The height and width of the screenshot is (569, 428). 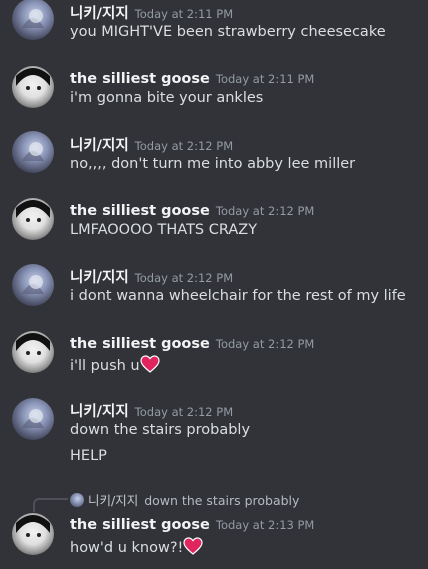 I want to click on reply-text: down the stairs probably, so click(x=221, y=500).